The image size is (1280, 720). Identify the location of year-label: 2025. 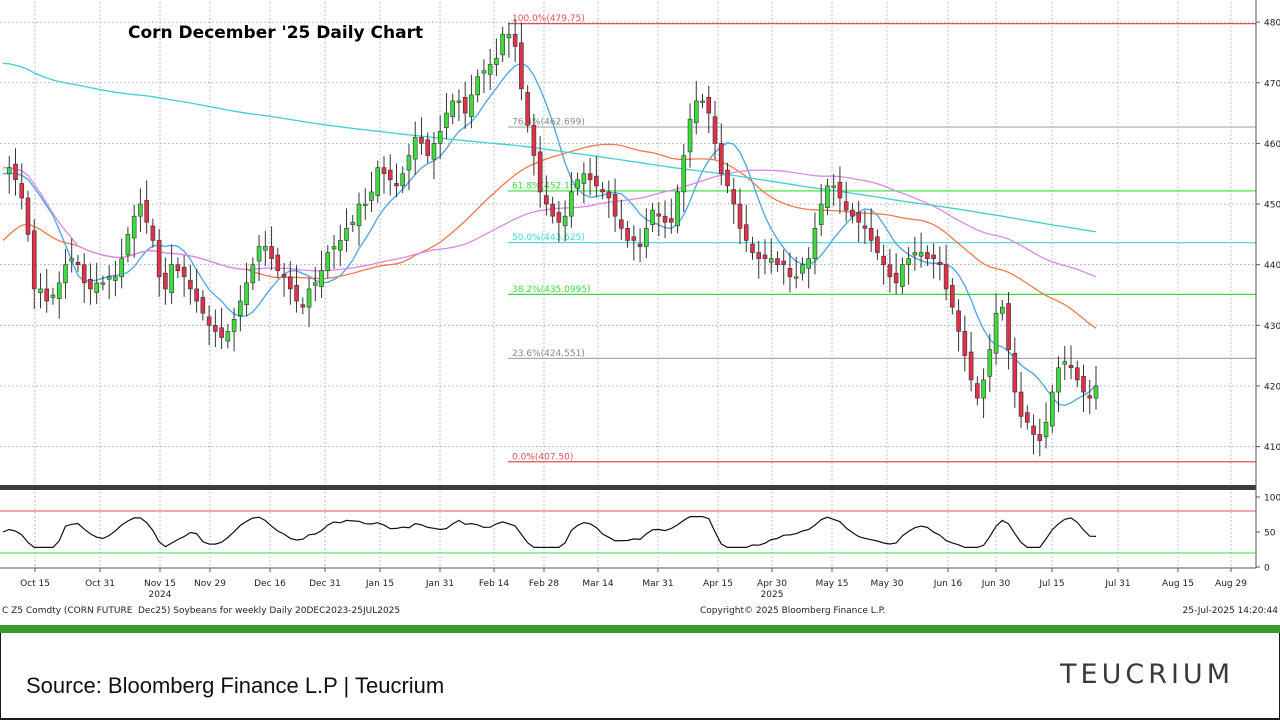
(772, 595).